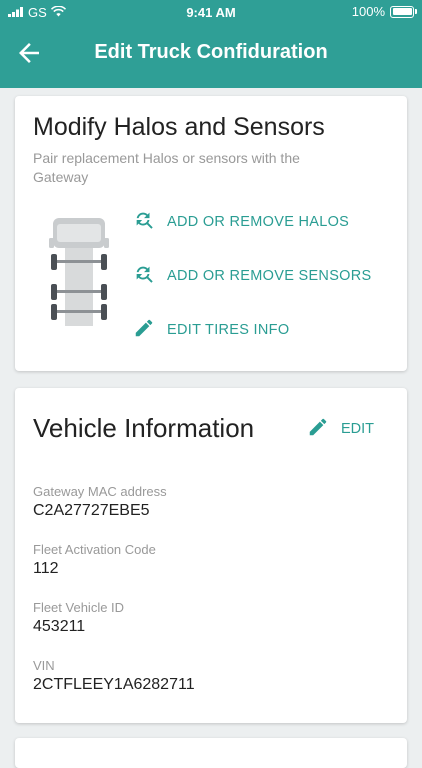 The height and width of the screenshot is (768, 422). What do you see at coordinates (144, 428) in the screenshot?
I see `card-title: Vehicle Information` at bounding box center [144, 428].